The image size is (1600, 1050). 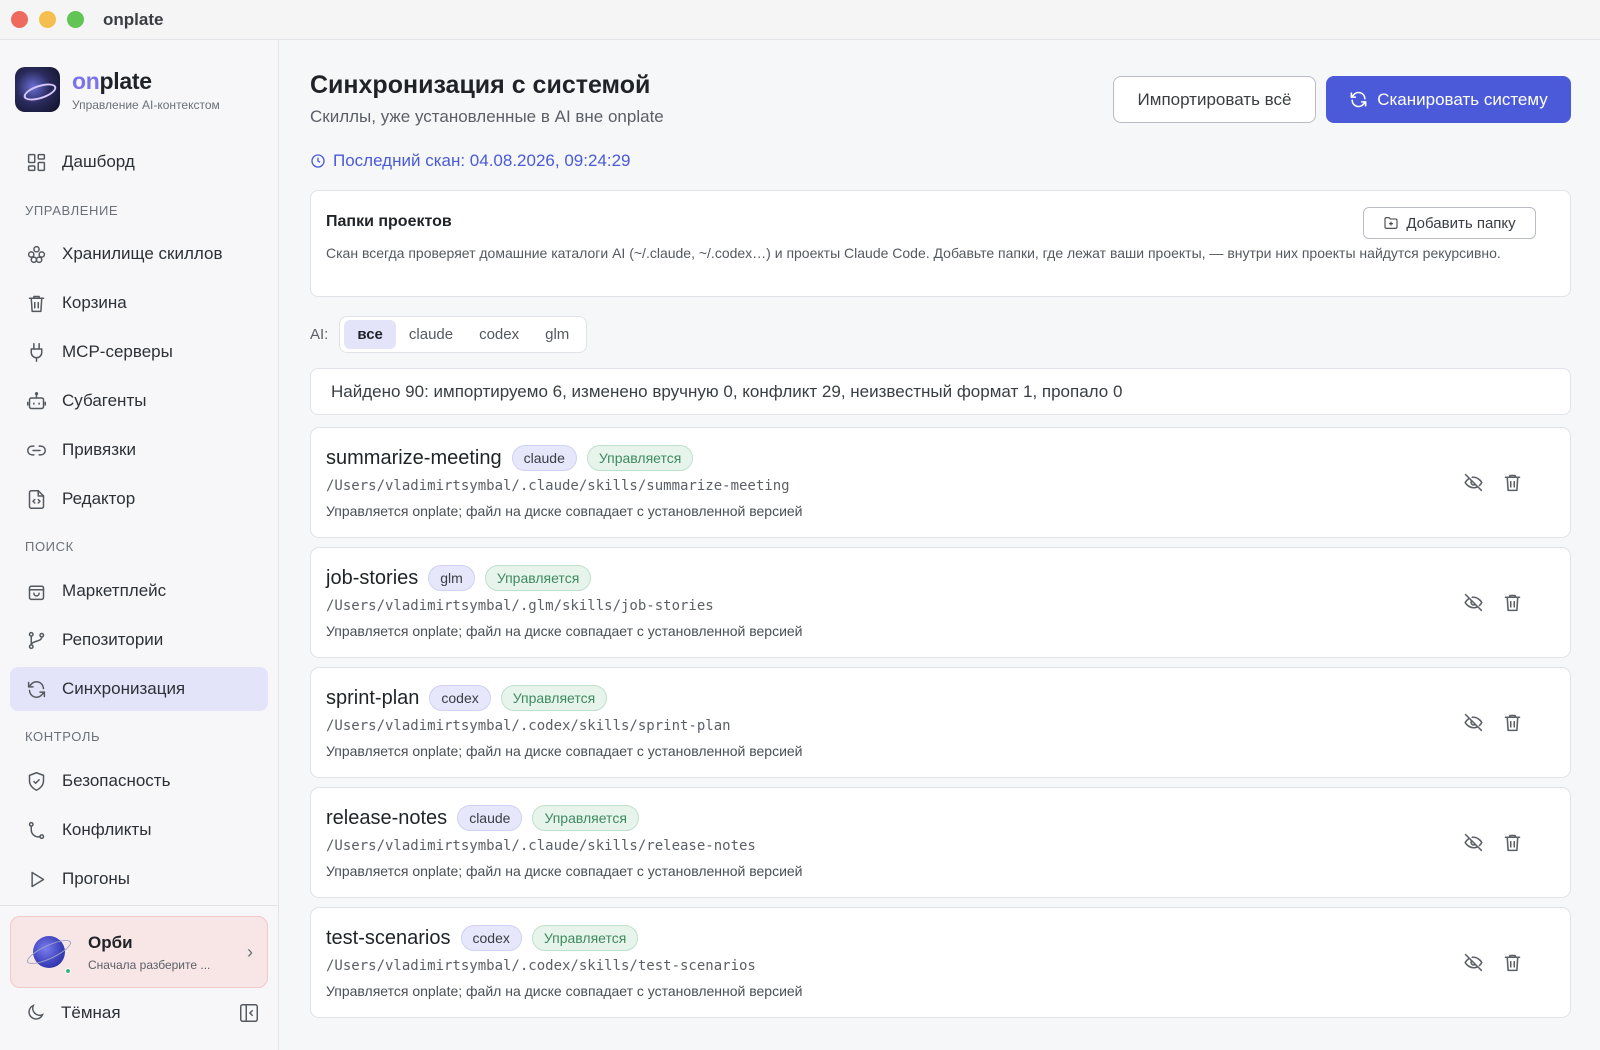 I want to click on brand: onplate Управление AI-контекстом, so click(x=117, y=89).